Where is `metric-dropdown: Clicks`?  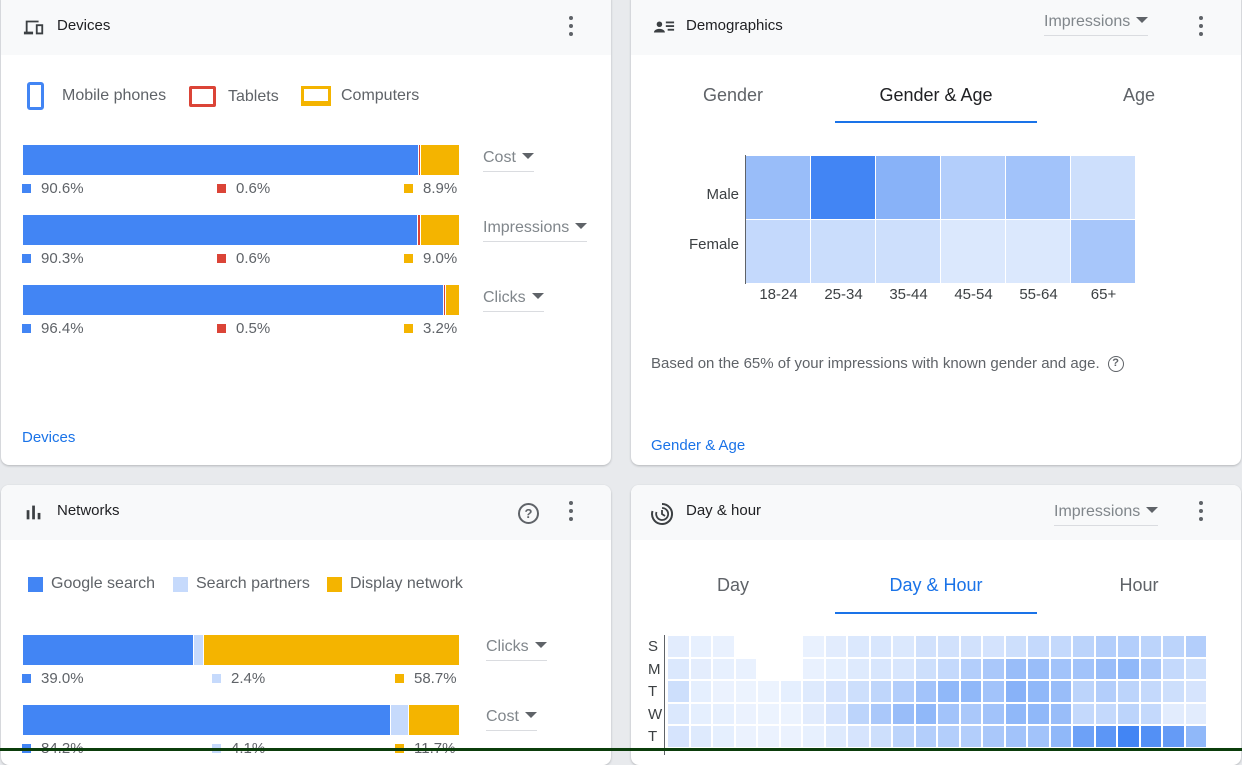 metric-dropdown: Clicks is located at coordinates (513, 300).